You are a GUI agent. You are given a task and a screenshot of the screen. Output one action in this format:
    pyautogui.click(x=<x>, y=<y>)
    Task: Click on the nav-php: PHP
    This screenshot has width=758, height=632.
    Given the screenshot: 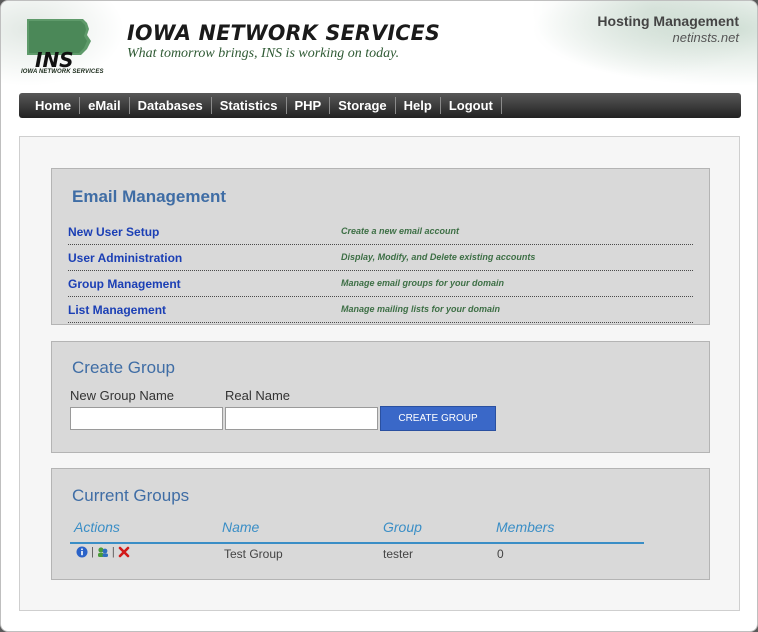 What is the action you would take?
    pyautogui.click(x=309, y=105)
    